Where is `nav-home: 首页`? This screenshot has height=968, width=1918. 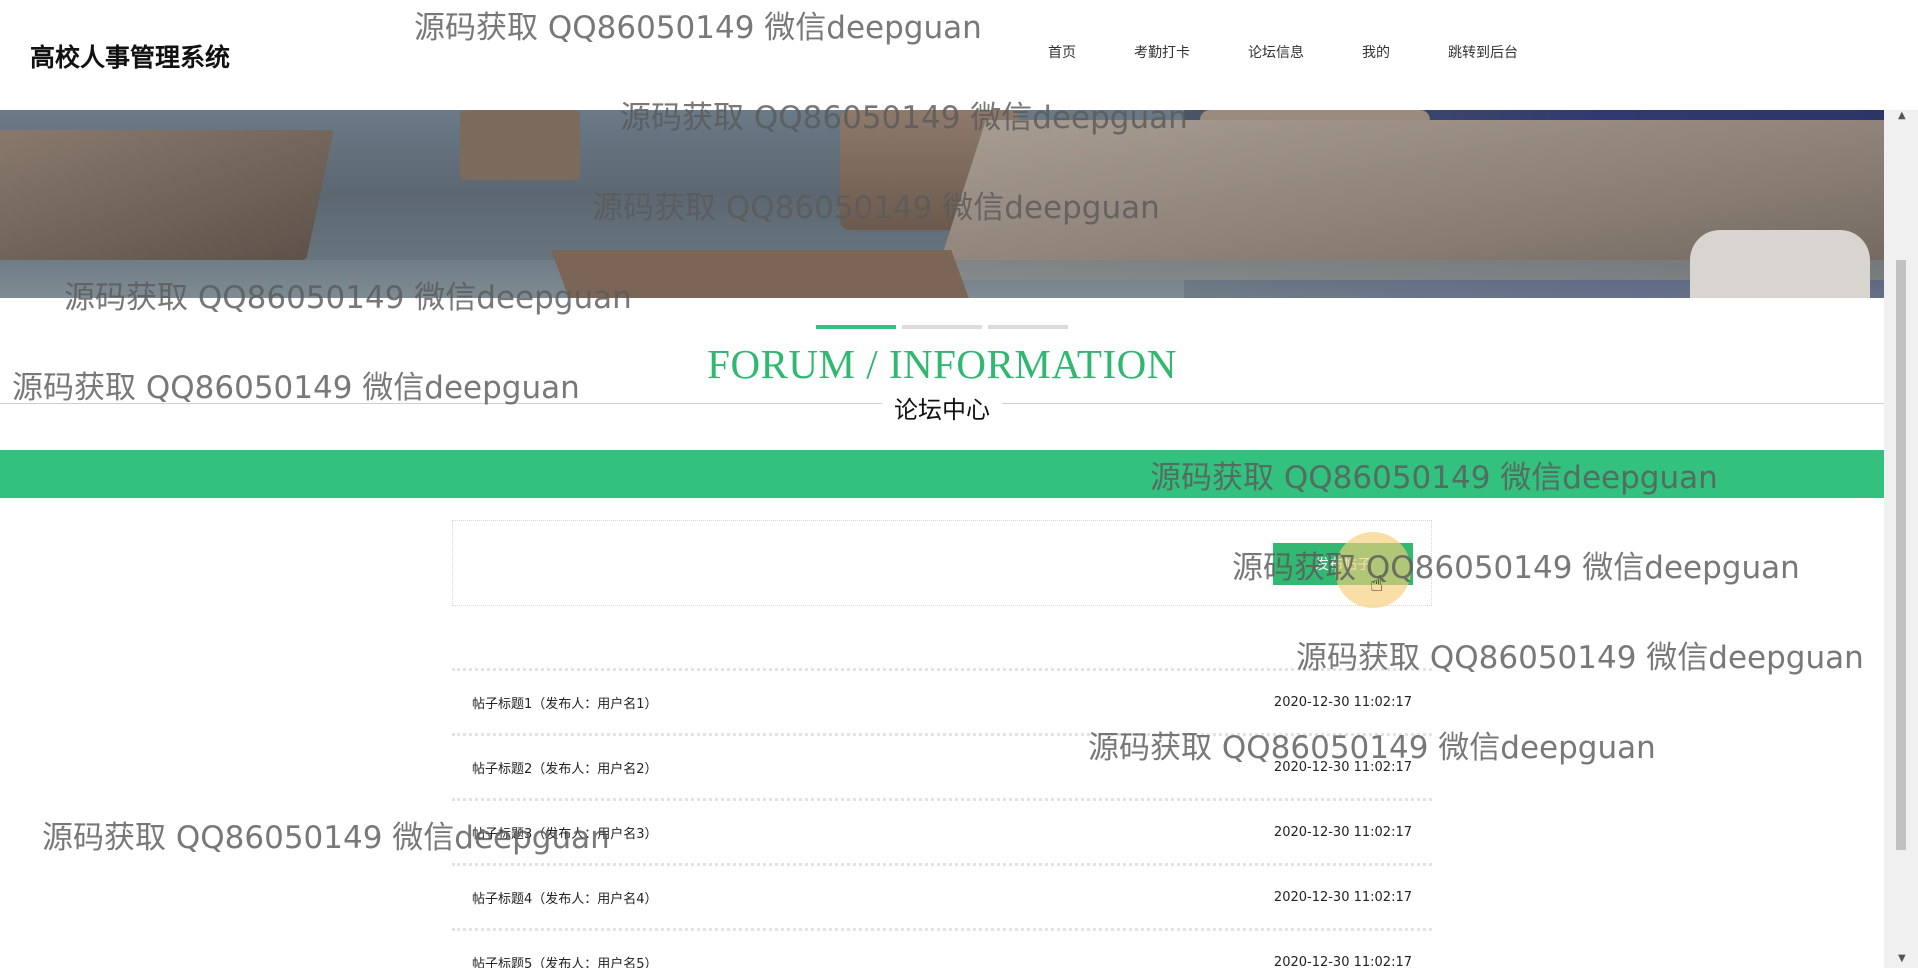
nav-home: 首页 is located at coordinates (1062, 52).